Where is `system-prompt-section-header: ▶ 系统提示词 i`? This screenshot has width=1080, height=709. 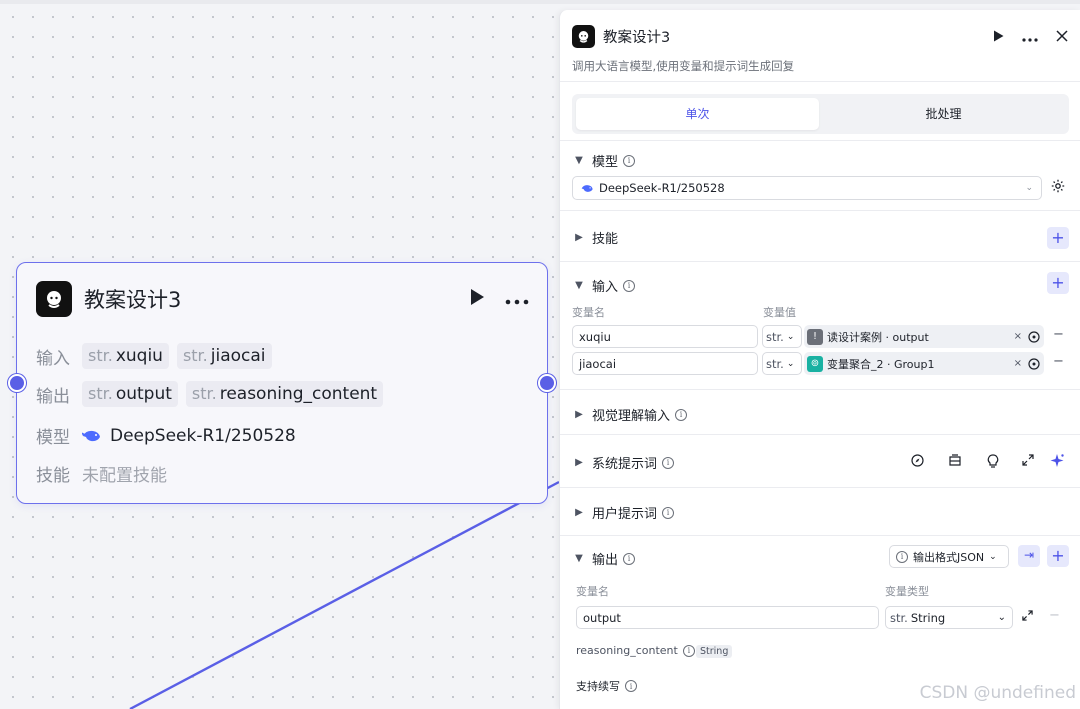 system-prompt-section-header: ▶ 系统提示词 i is located at coordinates (623, 462).